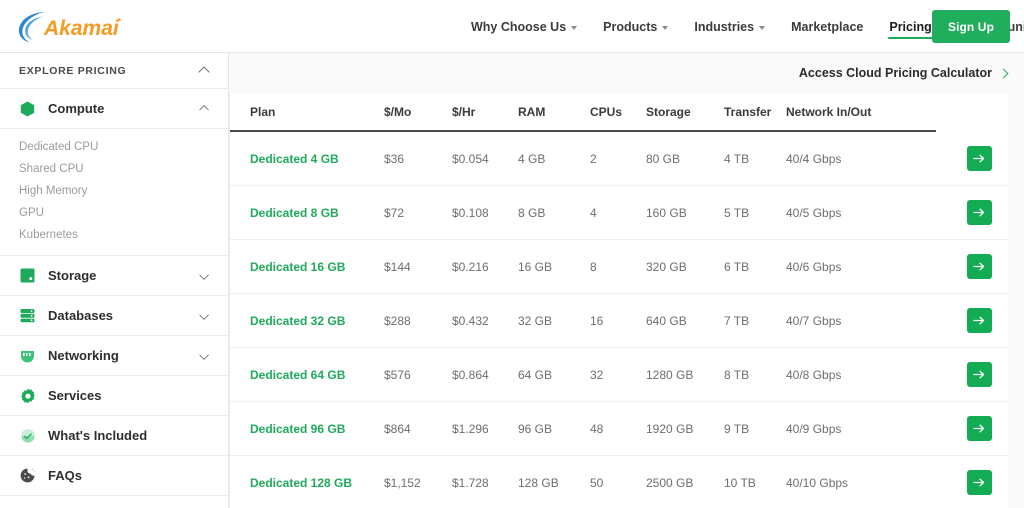  What do you see at coordinates (861, 374) in the screenshot?
I see `cell-network-in-out: 40/8 Gbps` at bounding box center [861, 374].